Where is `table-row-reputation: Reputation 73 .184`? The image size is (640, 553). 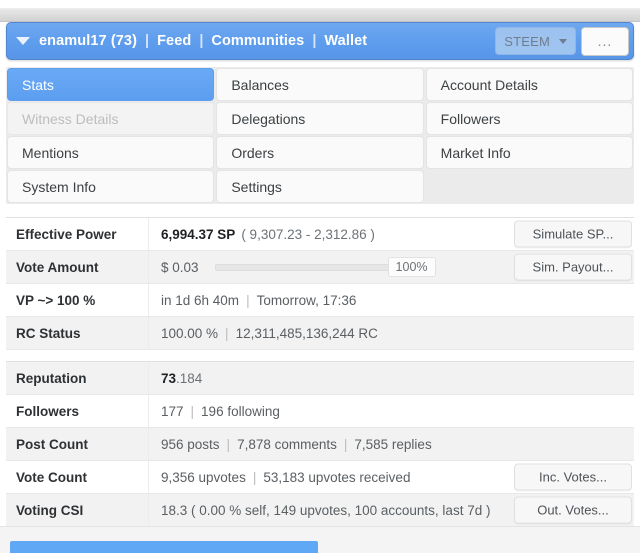
table-row-reputation: Reputation 73 .184 is located at coordinates (320, 378).